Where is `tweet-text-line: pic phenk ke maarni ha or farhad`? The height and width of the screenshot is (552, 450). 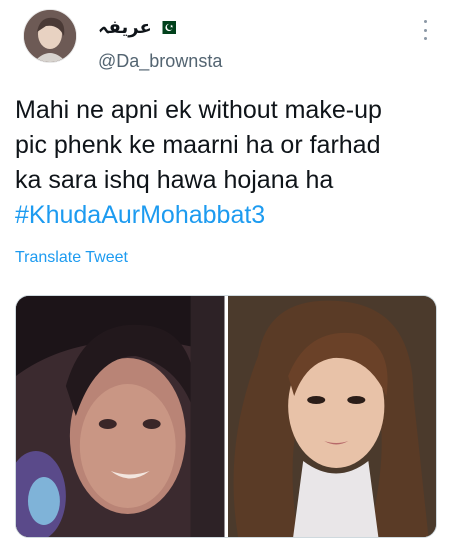
tweet-text-line: pic phenk ke maarni ha or farhad is located at coordinates (198, 145).